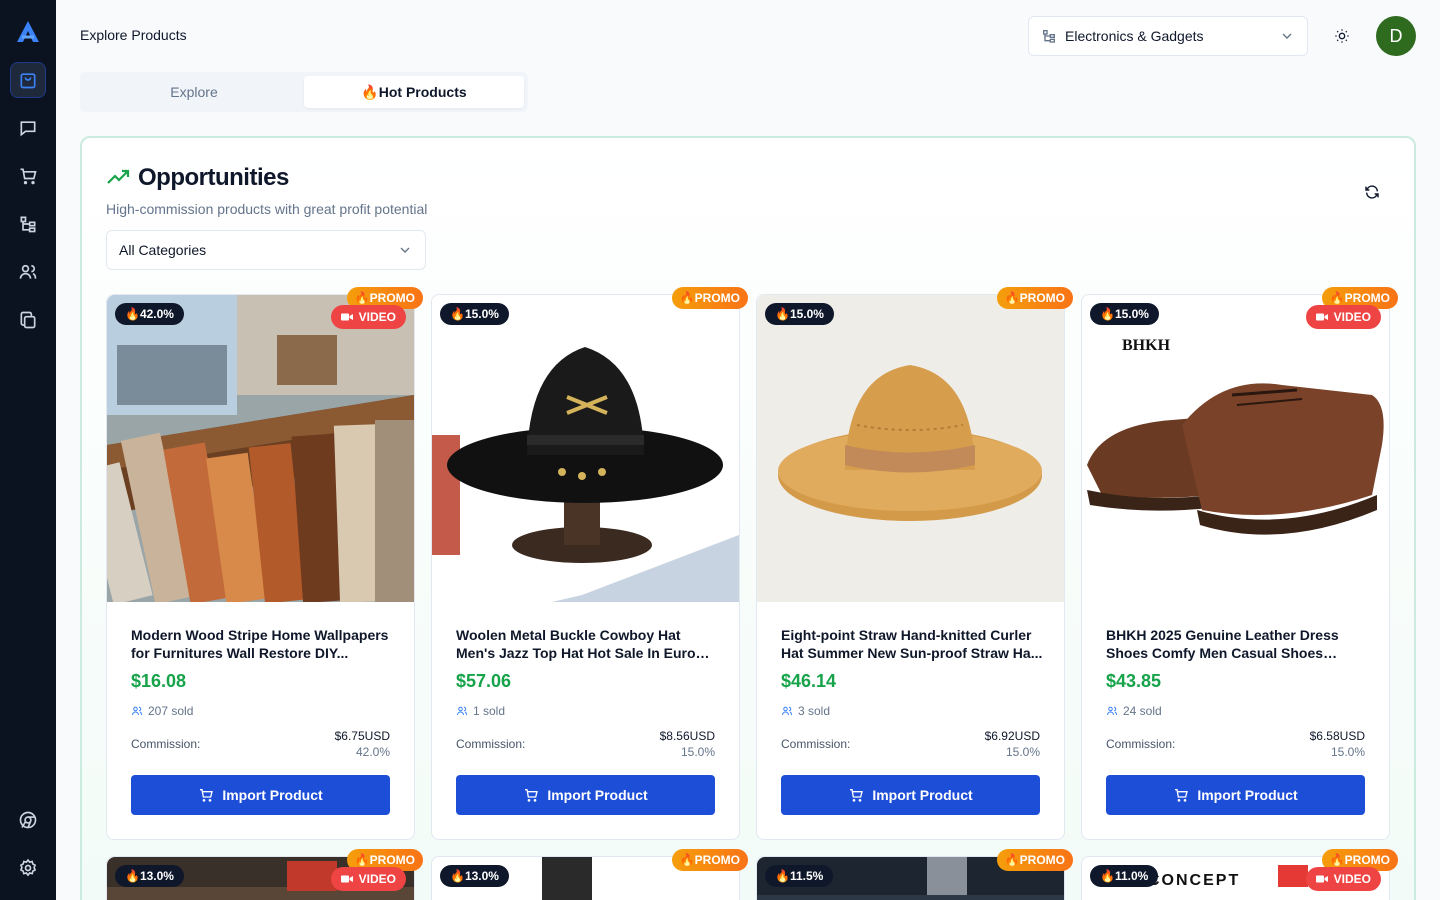 This screenshot has width=1440, height=900. Describe the element at coordinates (1235, 448) in the screenshot. I see `product-image: BHKH` at that location.